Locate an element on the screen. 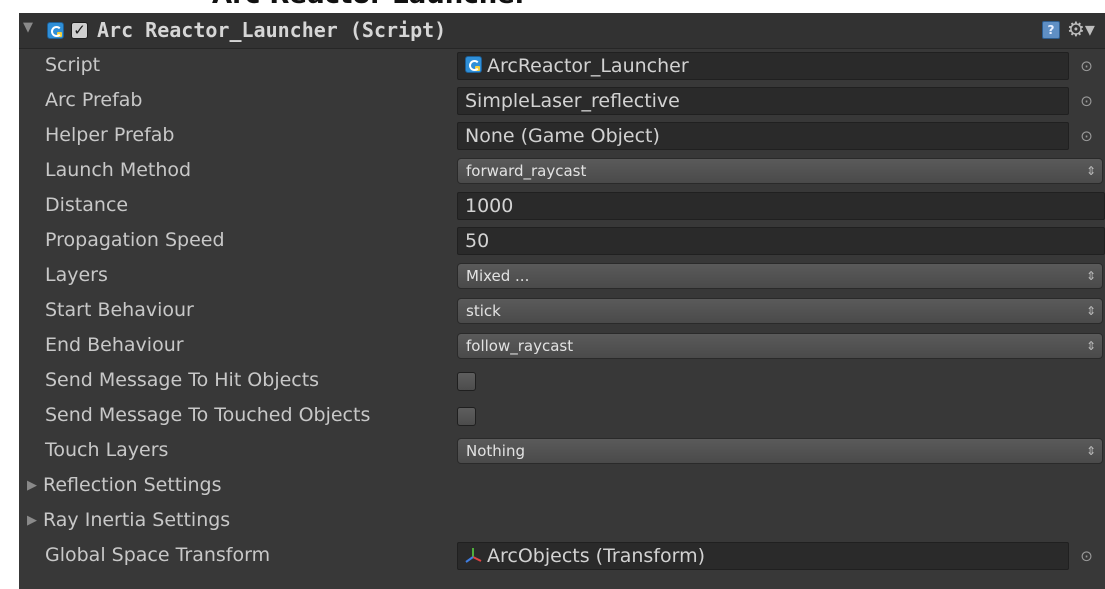 This screenshot has height=589, width=1105. foldout-expanded-icon: ▼ is located at coordinates (28, 27).